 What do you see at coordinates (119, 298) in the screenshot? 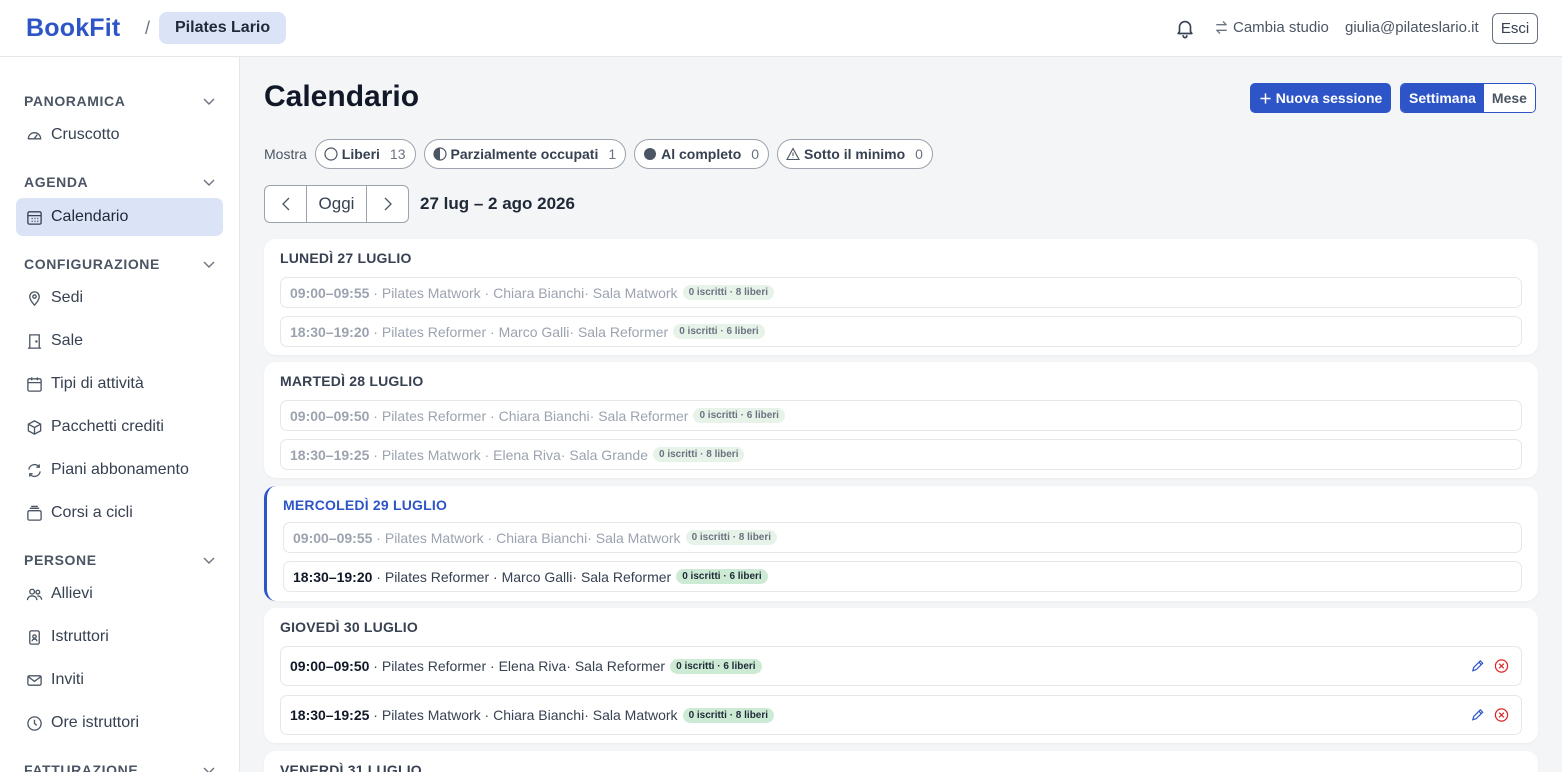
I see `sidebar-item-sedi: Sedi` at bounding box center [119, 298].